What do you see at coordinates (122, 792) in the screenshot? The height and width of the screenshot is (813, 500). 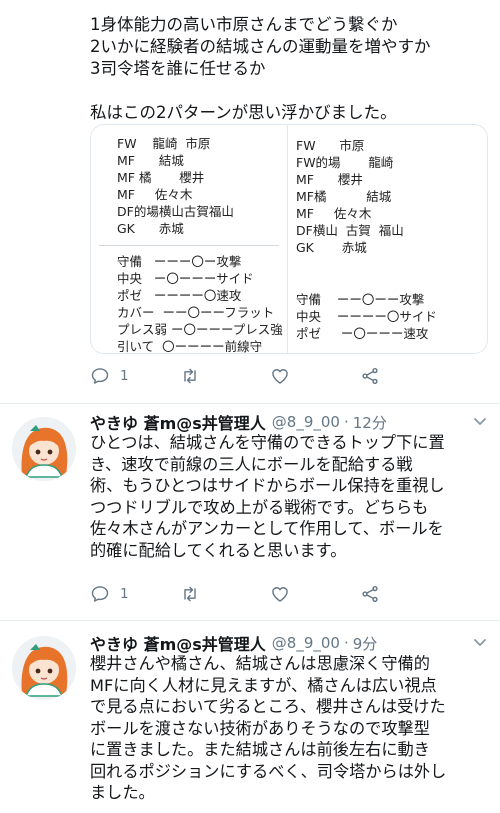 I see `tweet-3-line: ました。` at bounding box center [122, 792].